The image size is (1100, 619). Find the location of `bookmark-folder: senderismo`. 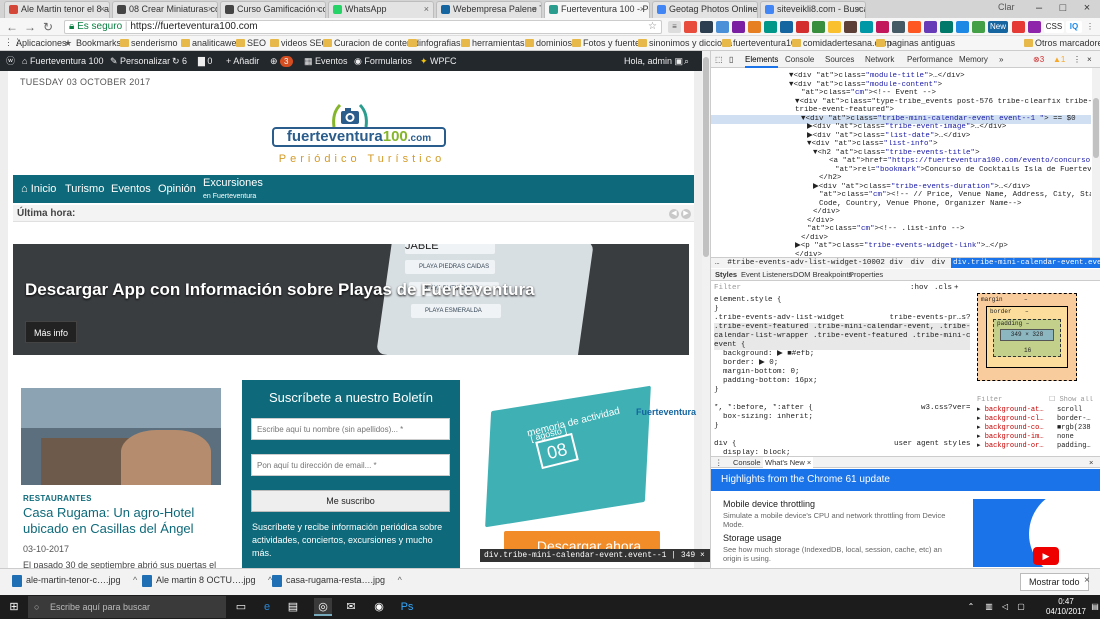

bookmark-folder: senderismo is located at coordinates (149, 43).